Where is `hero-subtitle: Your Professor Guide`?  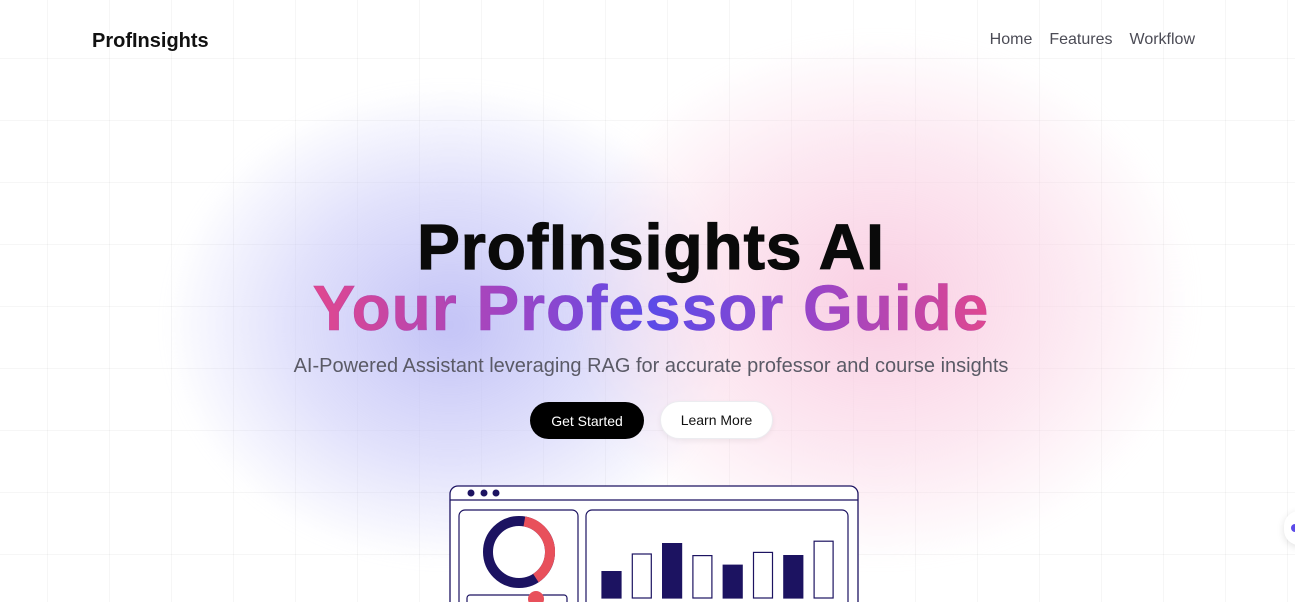 hero-subtitle: Your Professor Guide is located at coordinates (647, 308).